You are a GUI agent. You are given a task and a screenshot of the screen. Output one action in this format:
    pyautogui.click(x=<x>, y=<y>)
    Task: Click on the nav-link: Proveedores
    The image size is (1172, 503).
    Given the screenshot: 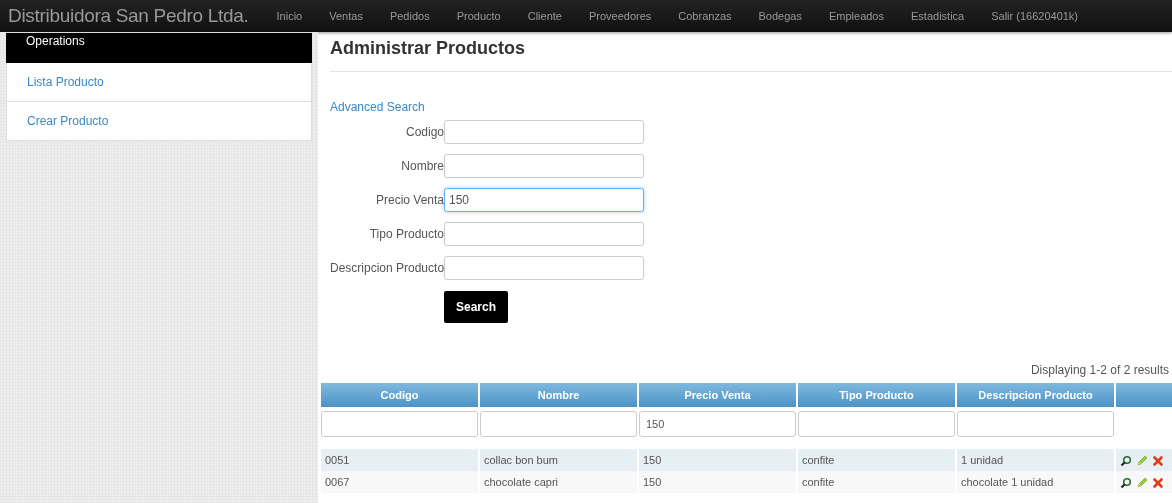 What is the action you would take?
    pyautogui.click(x=620, y=16)
    